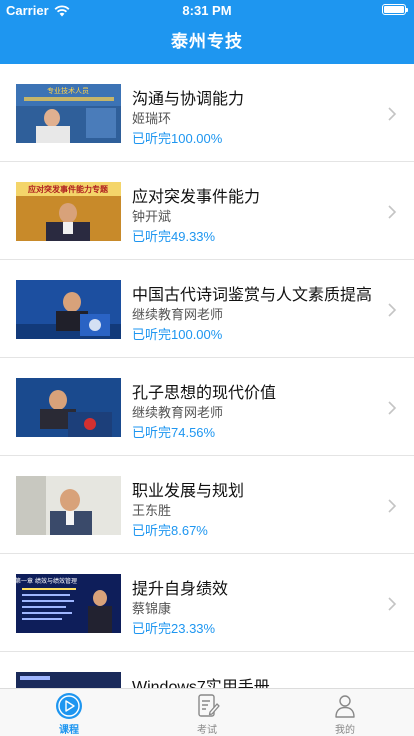 This screenshot has height=736, width=414. I want to click on lecture-thumbnail-image: 专业技术人员, so click(68, 113).